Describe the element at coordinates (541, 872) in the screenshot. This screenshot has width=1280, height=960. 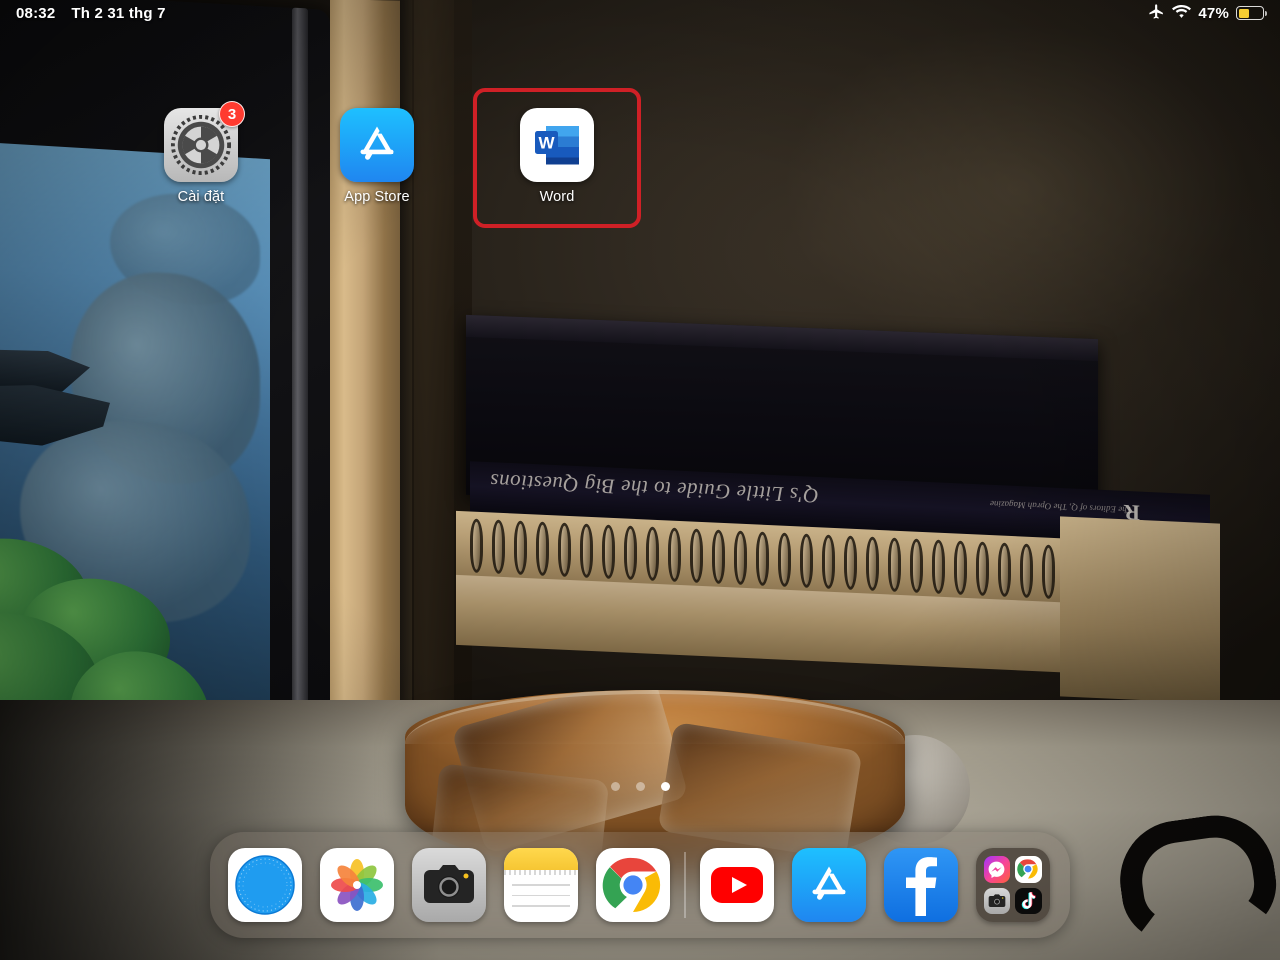
I see `notes-perforation` at that location.